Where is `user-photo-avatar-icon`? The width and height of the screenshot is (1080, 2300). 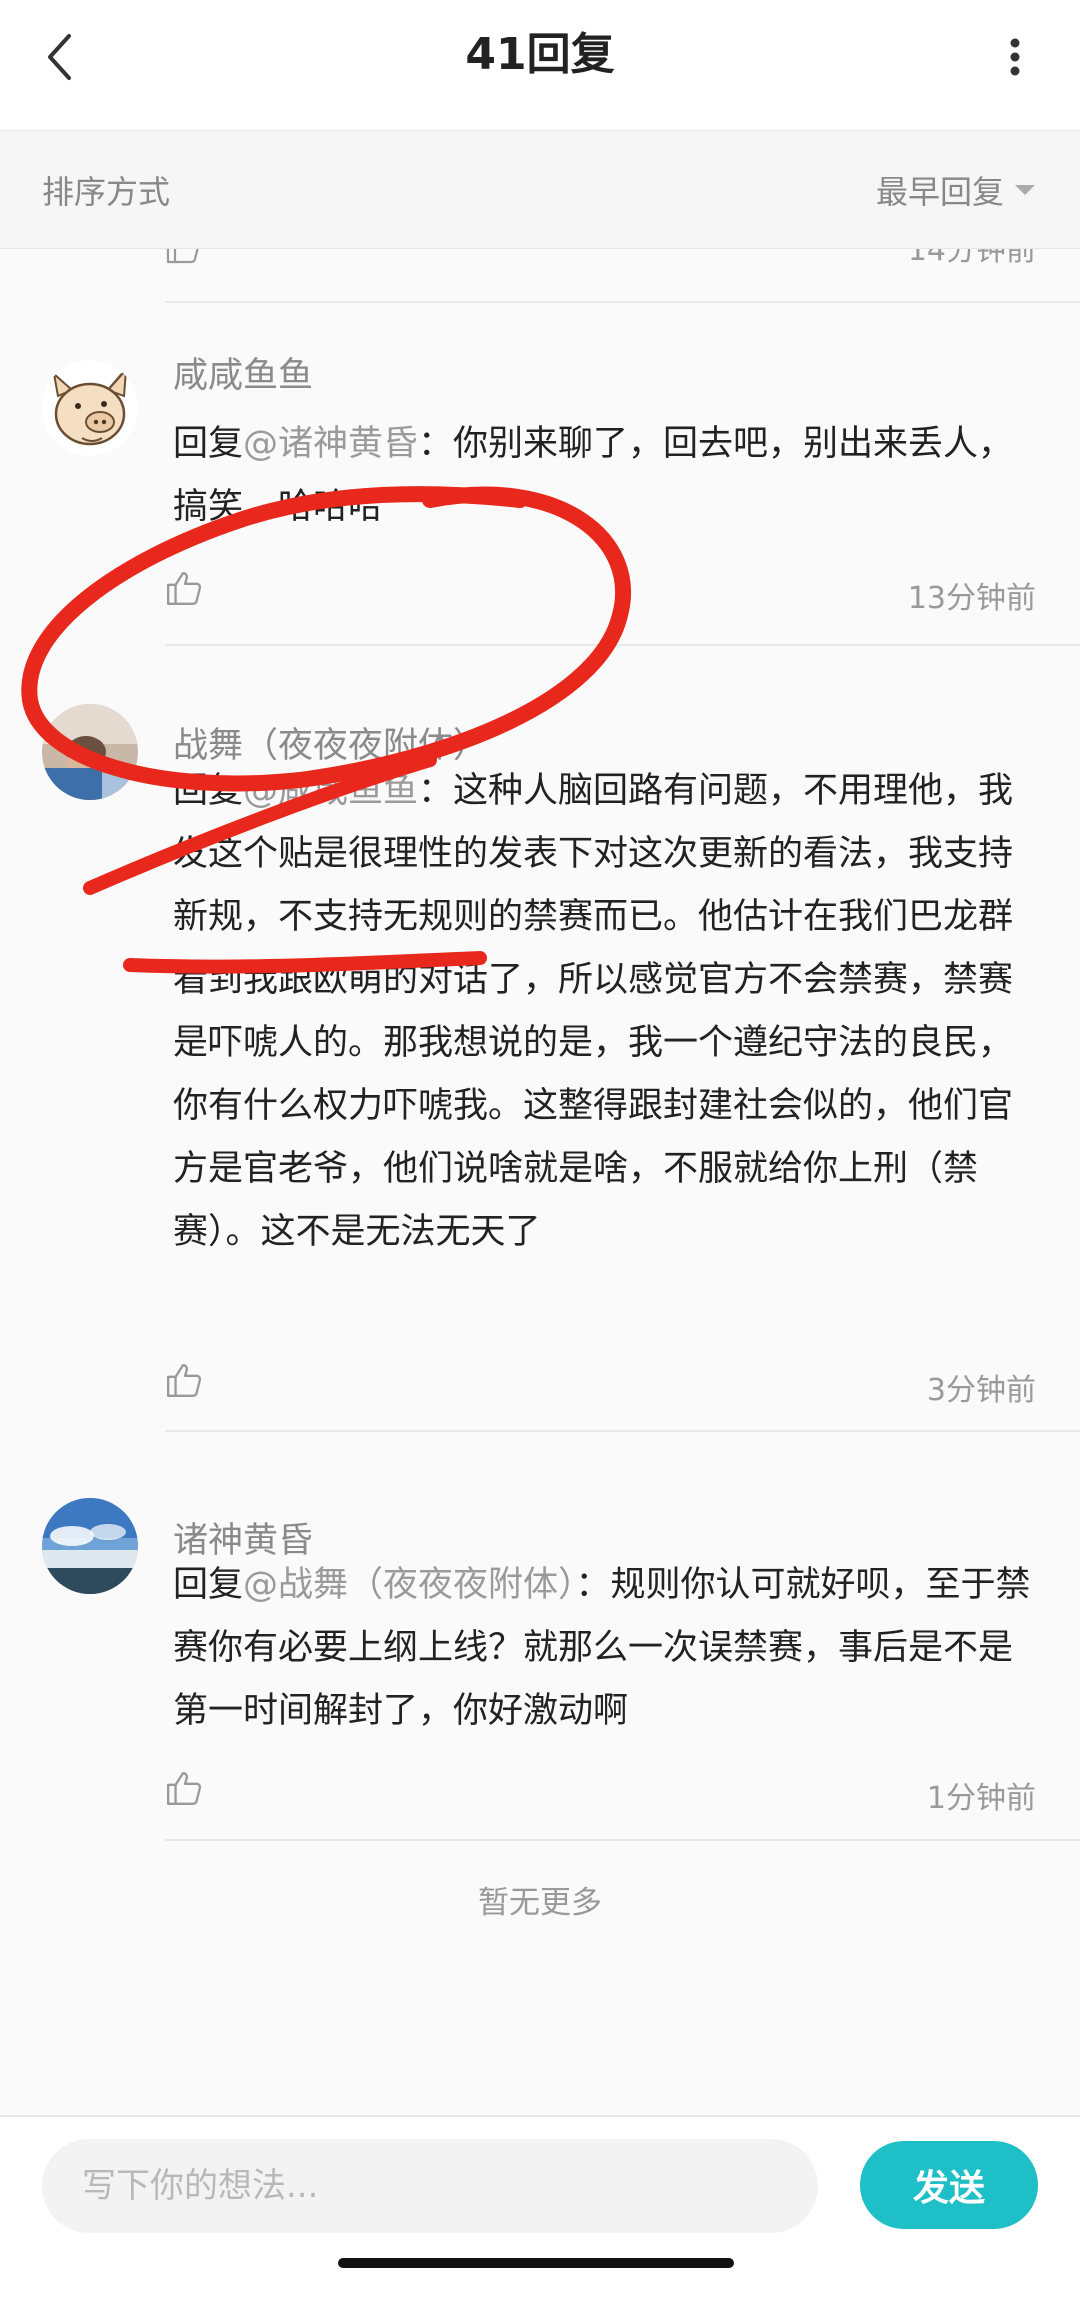
user-photo-avatar-icon is located at coordinates (90, 752).